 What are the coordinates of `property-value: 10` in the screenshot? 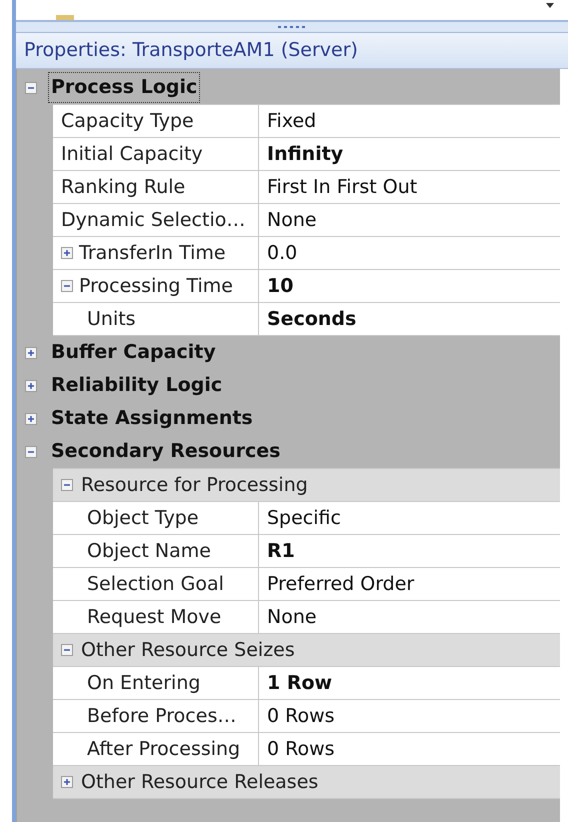 It's located at (280, 286).